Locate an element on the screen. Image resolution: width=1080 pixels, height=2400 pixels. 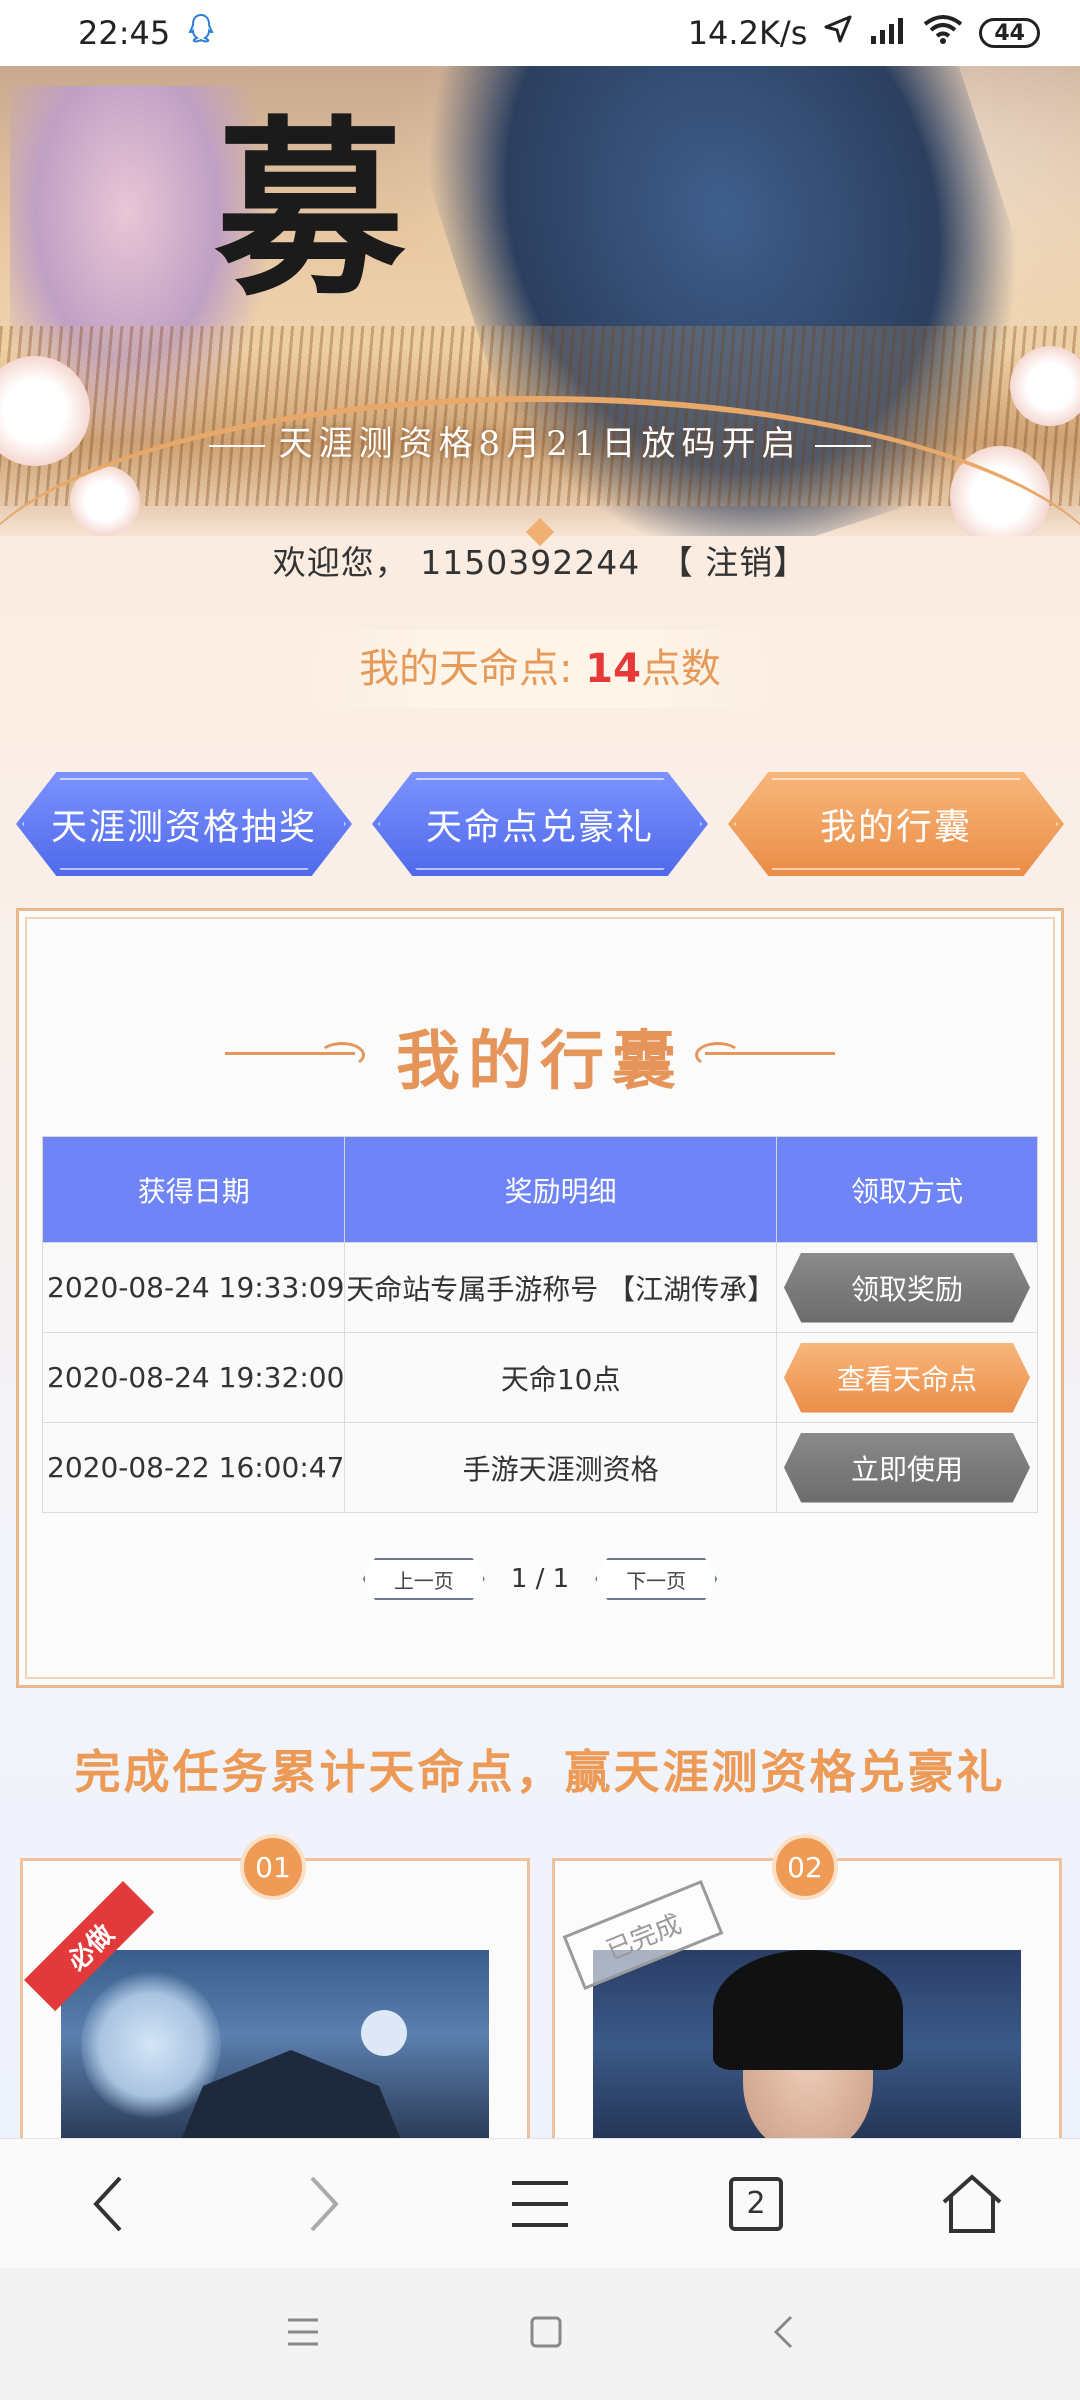
reward-date: 2020-08-24 19:33:09 is located at coordinates (193, 1287).